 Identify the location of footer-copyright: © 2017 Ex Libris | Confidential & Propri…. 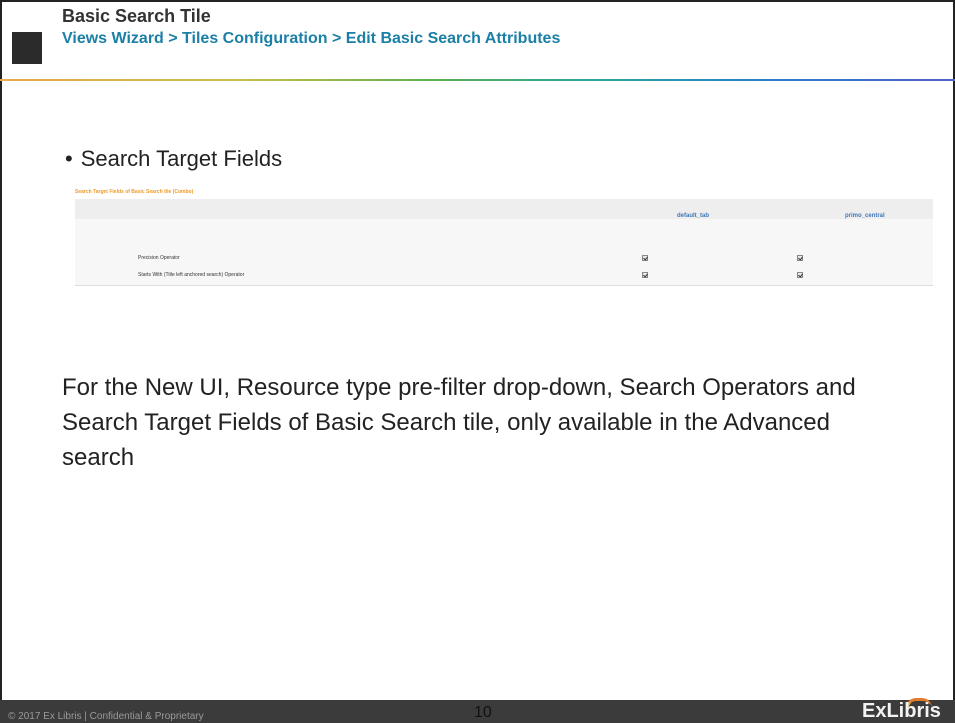
(106, 716).